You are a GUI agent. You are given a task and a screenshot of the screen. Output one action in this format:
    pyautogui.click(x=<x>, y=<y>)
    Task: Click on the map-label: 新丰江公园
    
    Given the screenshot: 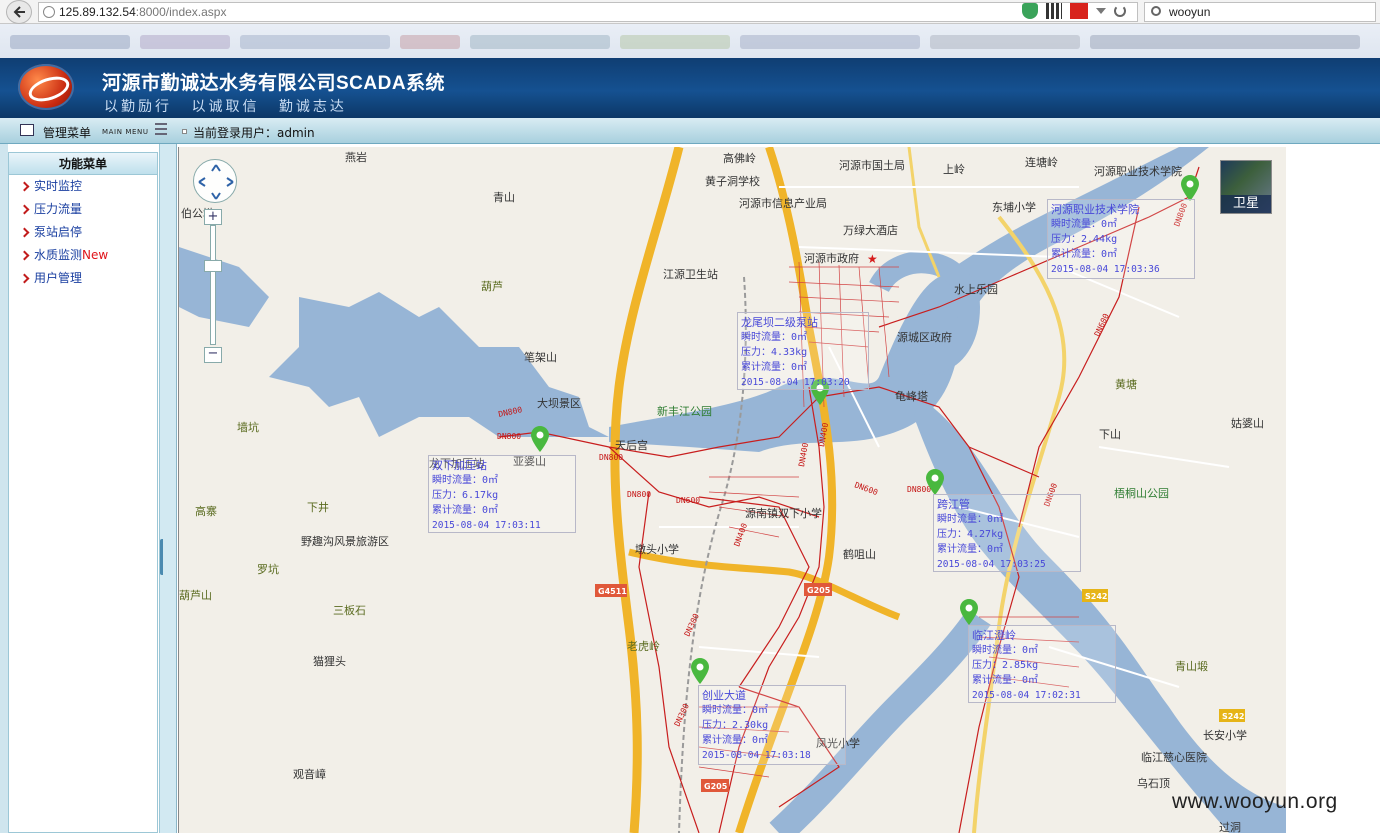 What is the action you would take?
    pyautogui.click(x=684, y=411)
    